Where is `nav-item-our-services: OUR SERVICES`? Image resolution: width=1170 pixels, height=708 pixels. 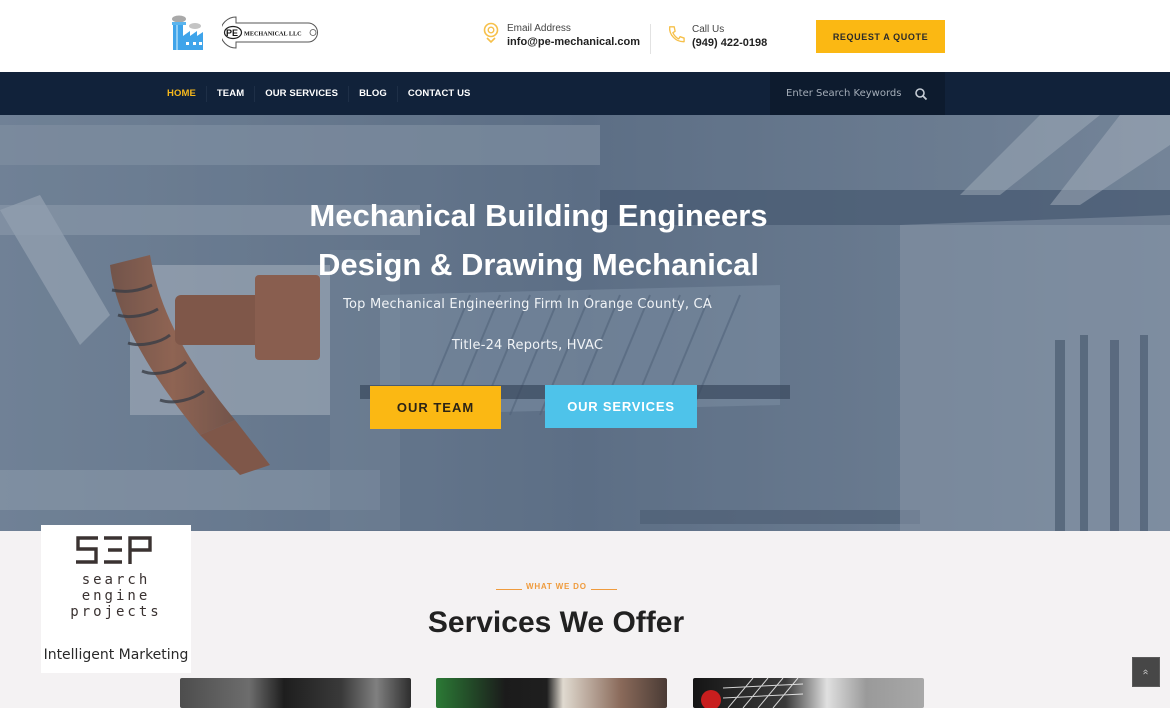 nav-item-our-services: OUR SERVICES is located at coordinates (302, 93).